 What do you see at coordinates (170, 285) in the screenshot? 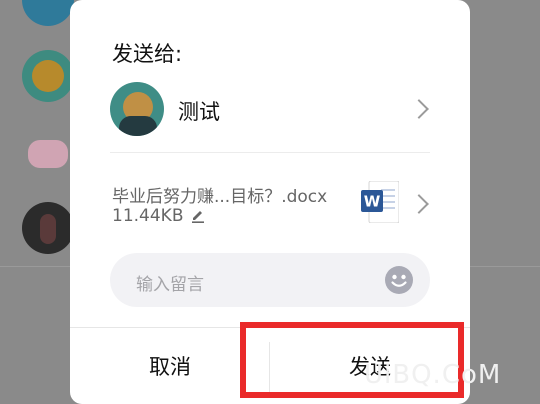
I see `message-placeholder: 输入留言` at bounding box center [170, 285].